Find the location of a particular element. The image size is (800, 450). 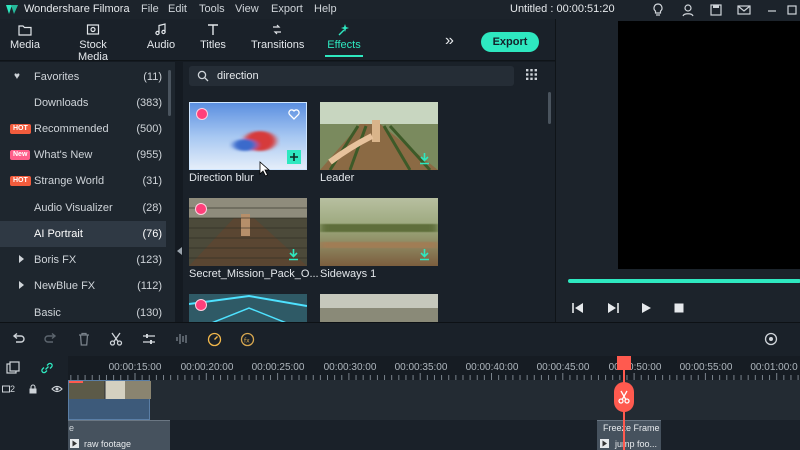

sidebar-item-whats-new: New What's New (955) is located at coordinates (83, 155).